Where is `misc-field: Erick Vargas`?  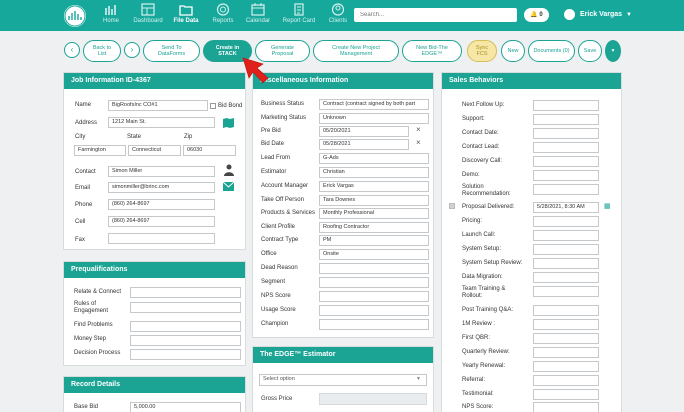
misc-field: Erick Vargas is located at coordinates (374, 186).